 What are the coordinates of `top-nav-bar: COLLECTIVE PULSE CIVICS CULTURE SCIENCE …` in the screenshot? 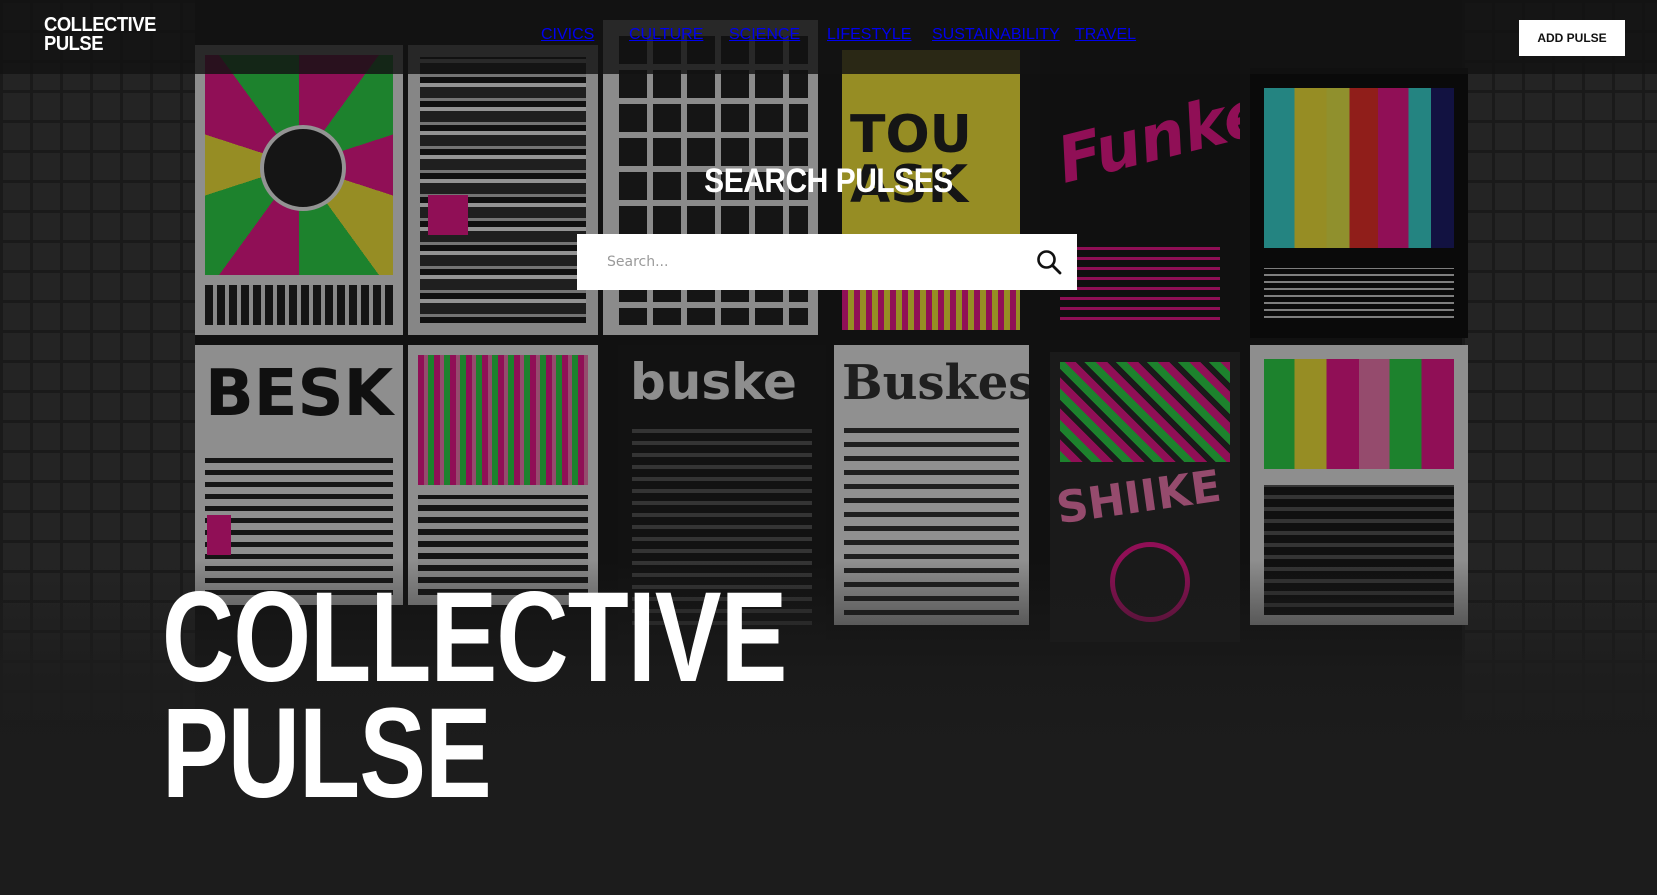 It's located at (828, 37).